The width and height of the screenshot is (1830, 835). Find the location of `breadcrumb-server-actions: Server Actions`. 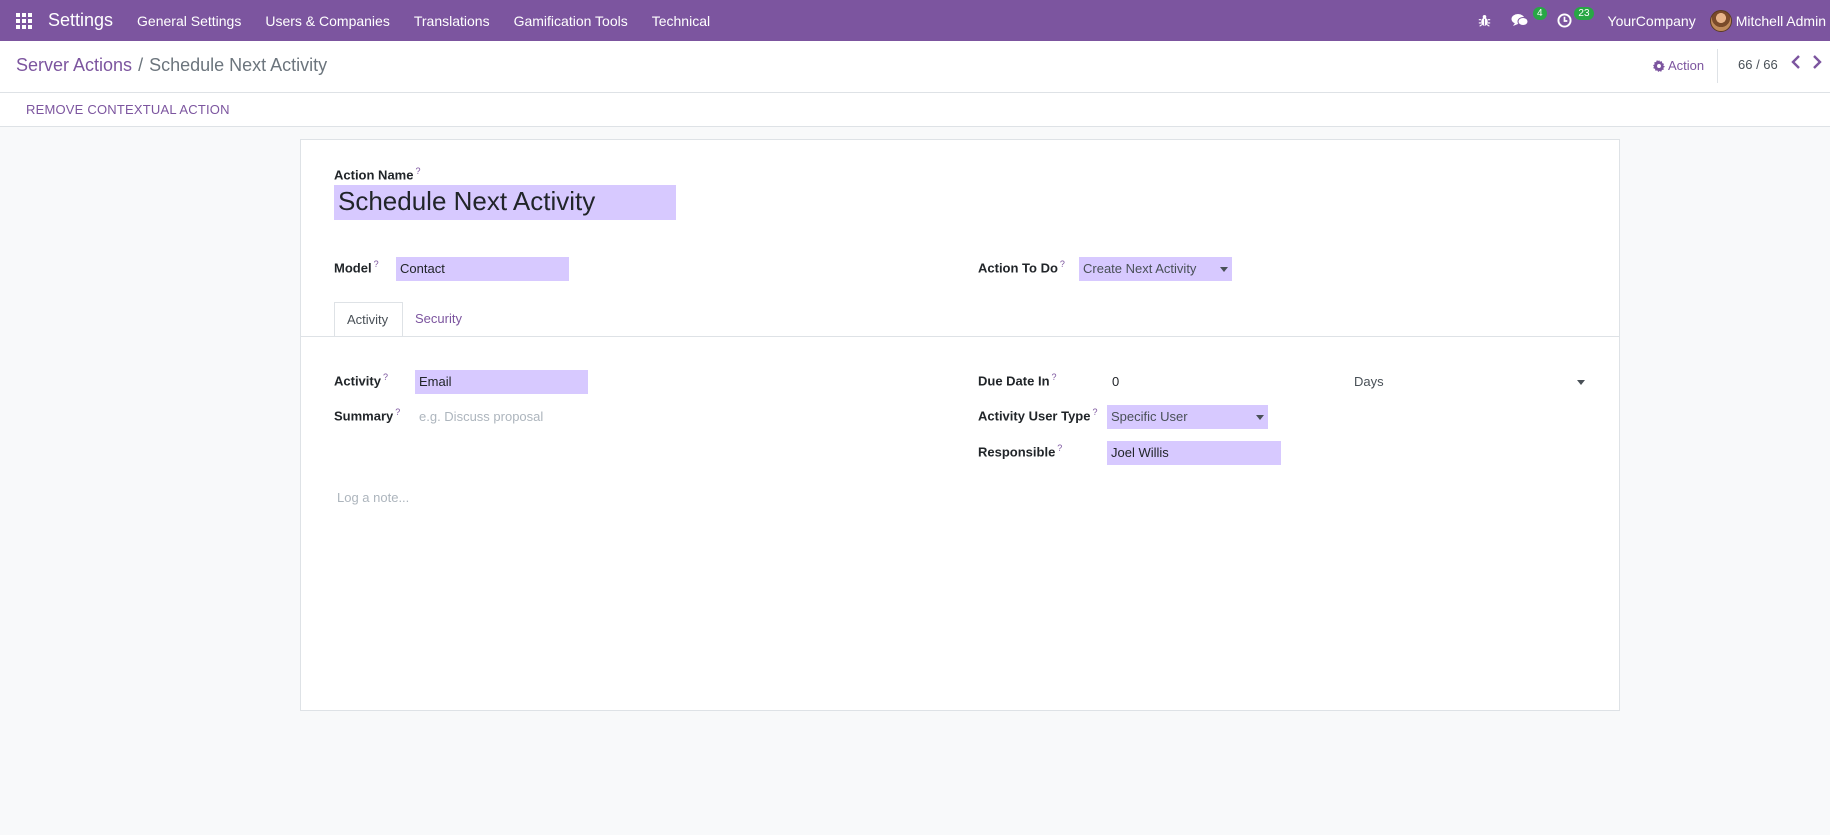

breadcrumb-server-actions: Server Actions is located at coordinates (74, 65).